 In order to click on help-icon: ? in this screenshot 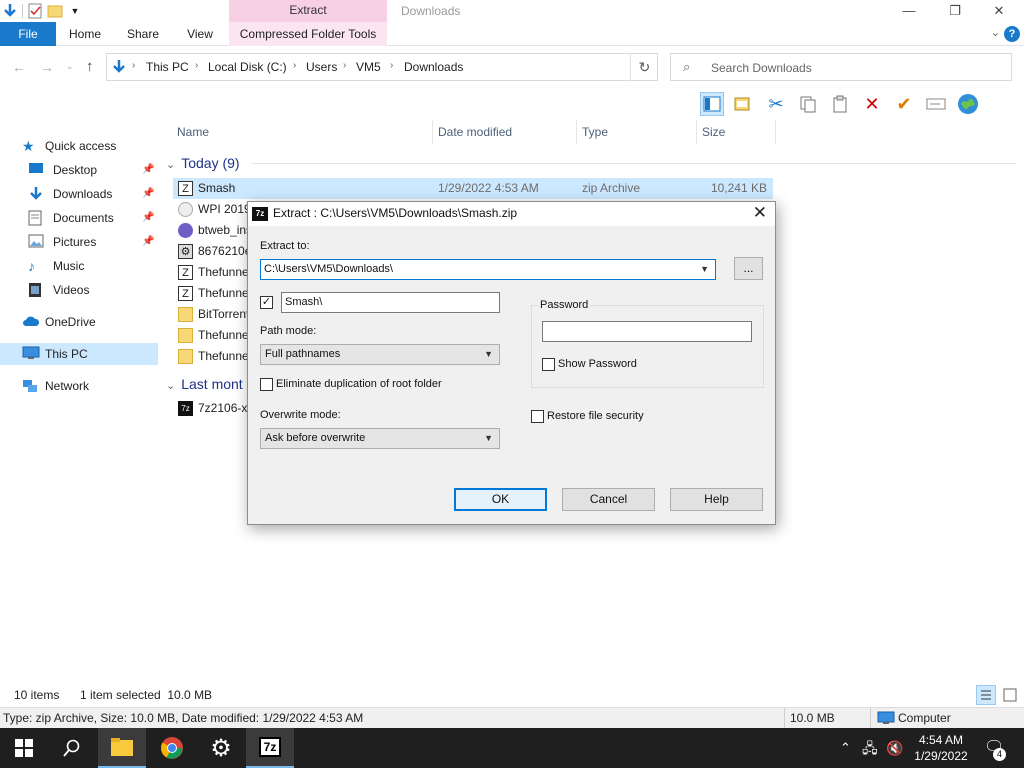, I will do `click(1012, 34)`.